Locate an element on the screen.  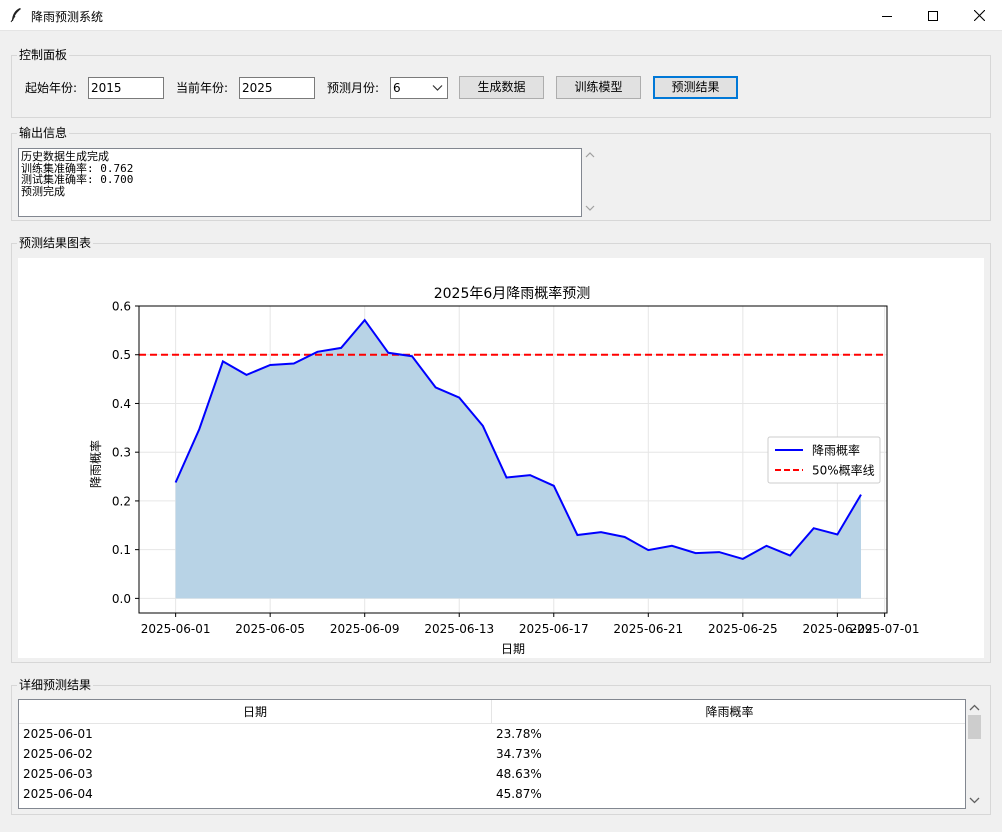
close-icon is located at coordinates (979, 15).